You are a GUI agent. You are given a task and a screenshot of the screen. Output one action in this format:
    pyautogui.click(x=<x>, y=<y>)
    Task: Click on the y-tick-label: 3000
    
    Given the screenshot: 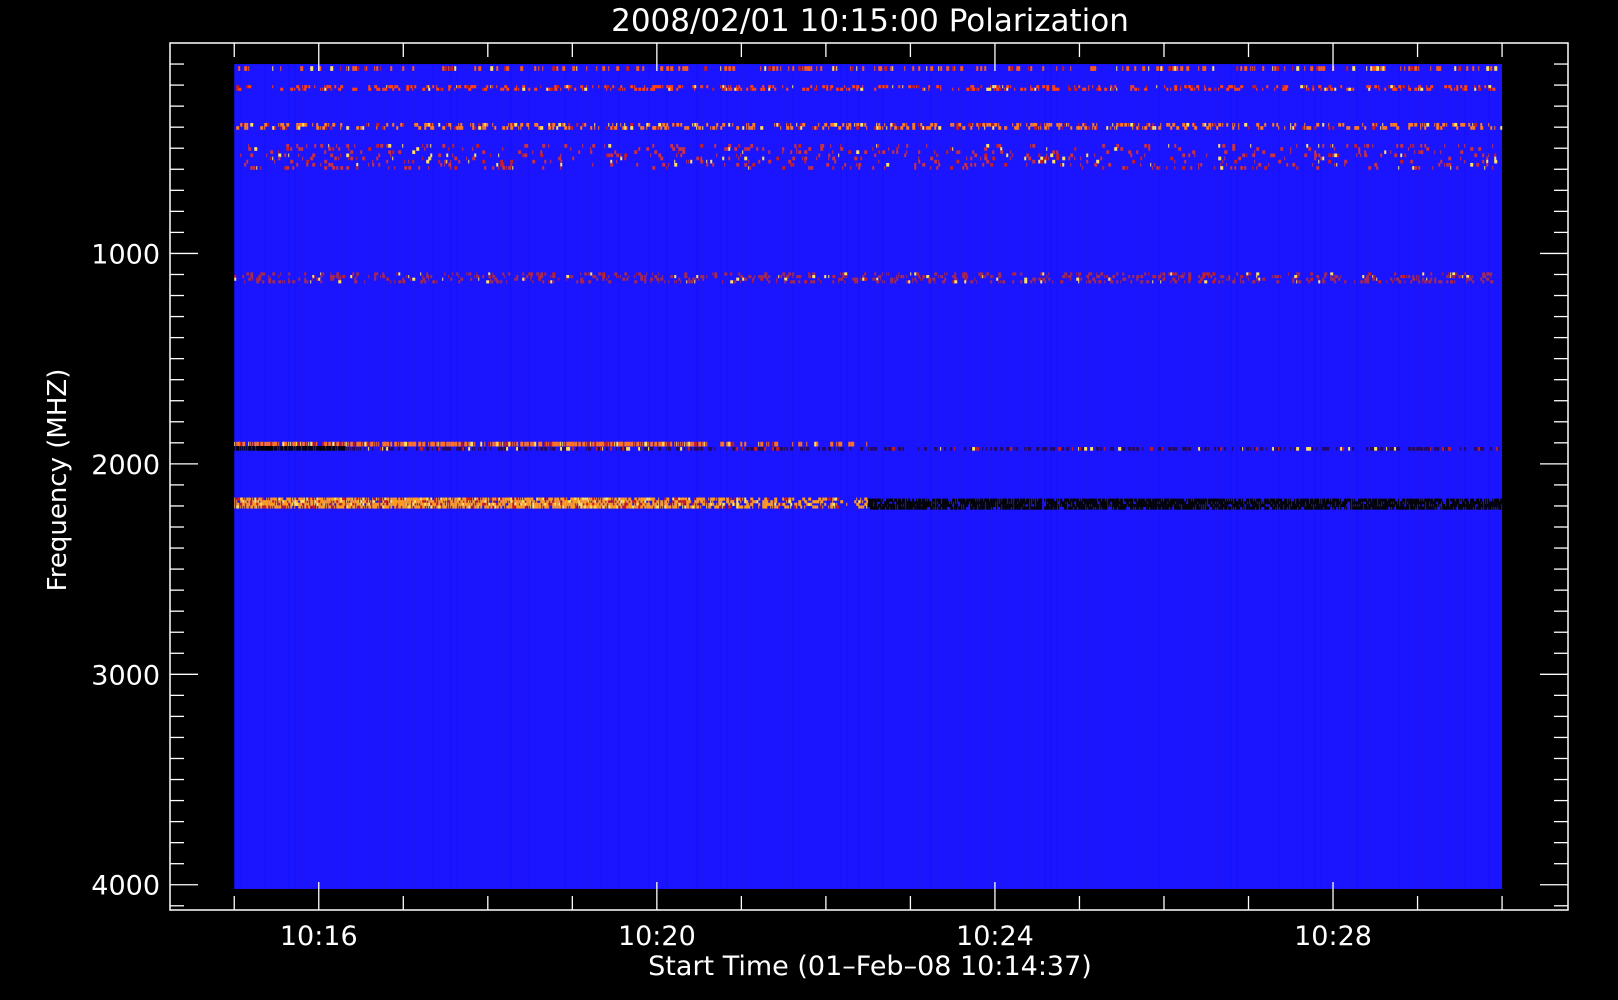 What is the action you would take?
    pyautogui.click(x=125, y=675)
    